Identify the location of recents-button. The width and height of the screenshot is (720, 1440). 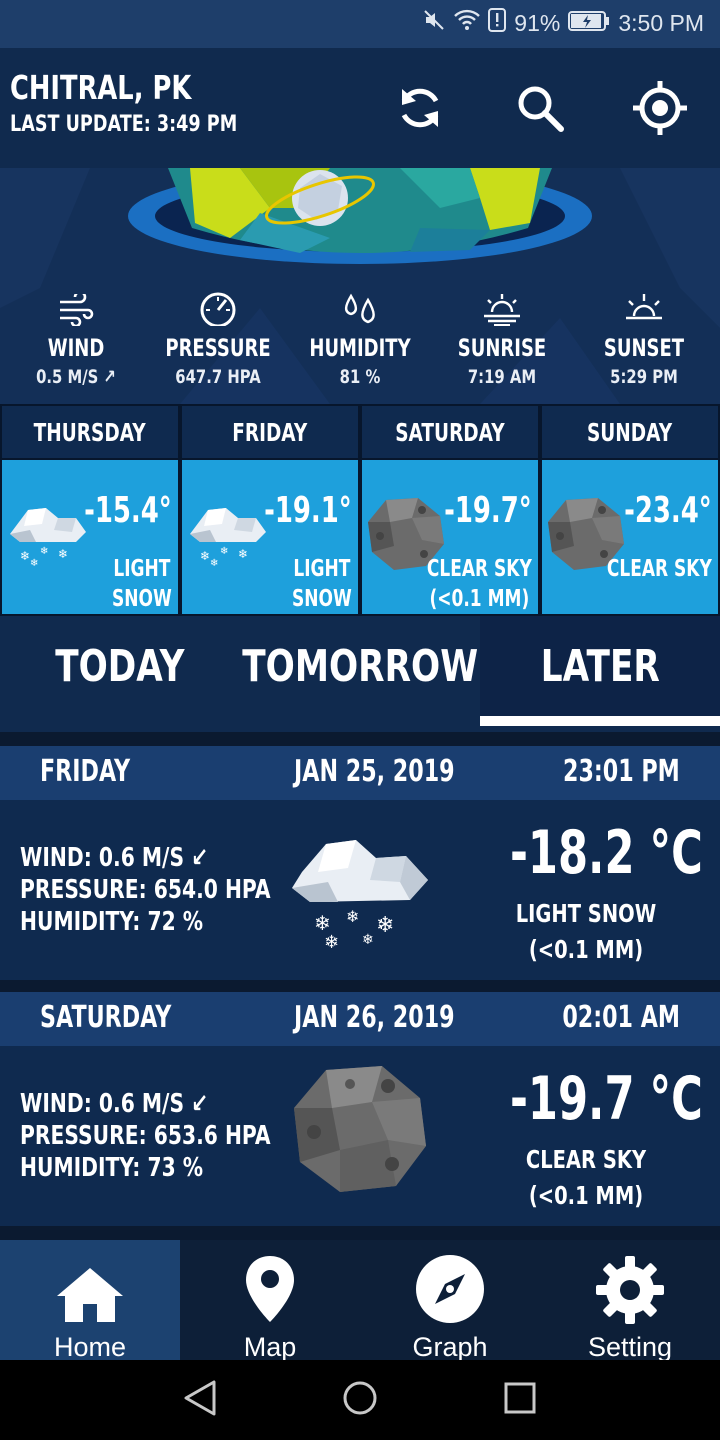
(520, 1400).